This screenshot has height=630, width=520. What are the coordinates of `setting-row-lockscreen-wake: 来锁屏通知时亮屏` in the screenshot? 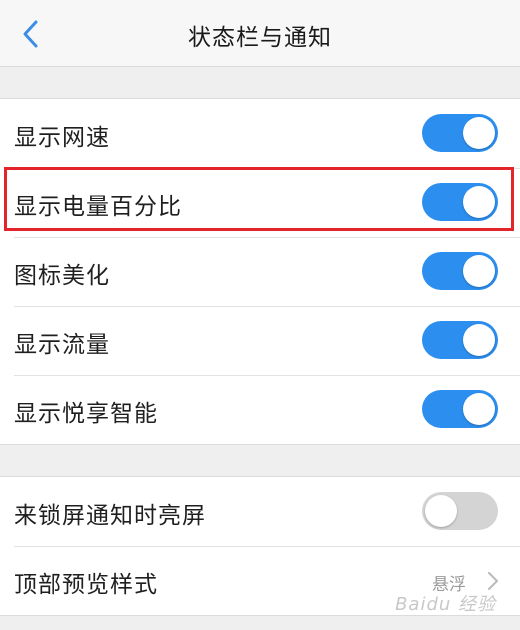 It's located at (260, 511).